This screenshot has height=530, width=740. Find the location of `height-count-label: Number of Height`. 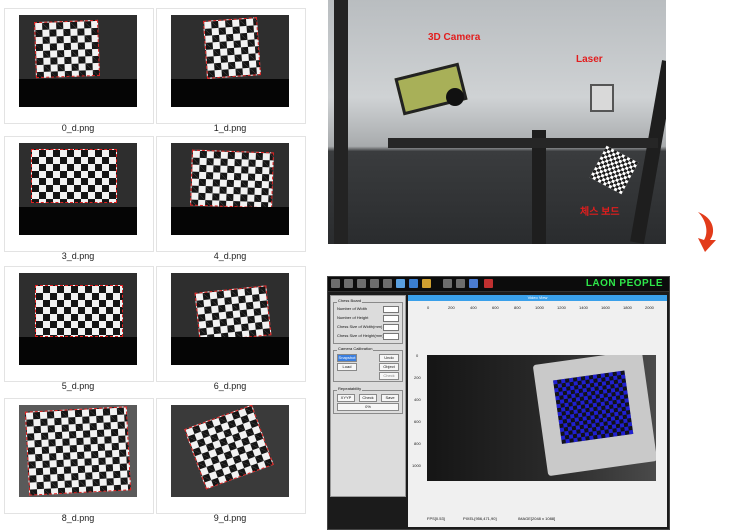

height-count-label: Number of Height is located at coordinates (353, 317).